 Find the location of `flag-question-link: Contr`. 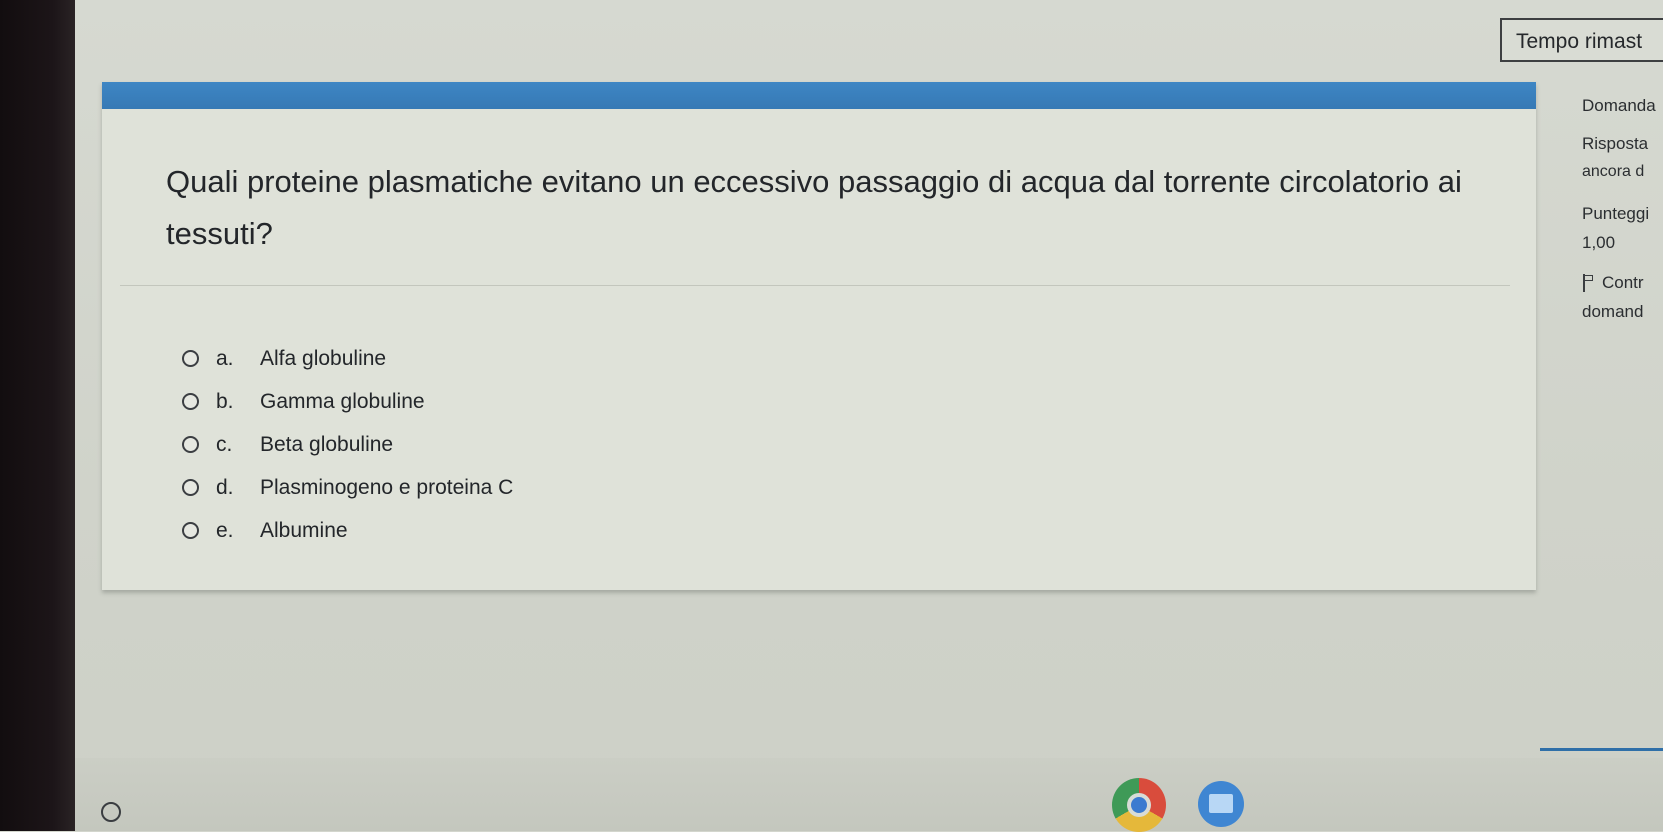

flag-question-link: Contr is located at coordinates (1613, 283).